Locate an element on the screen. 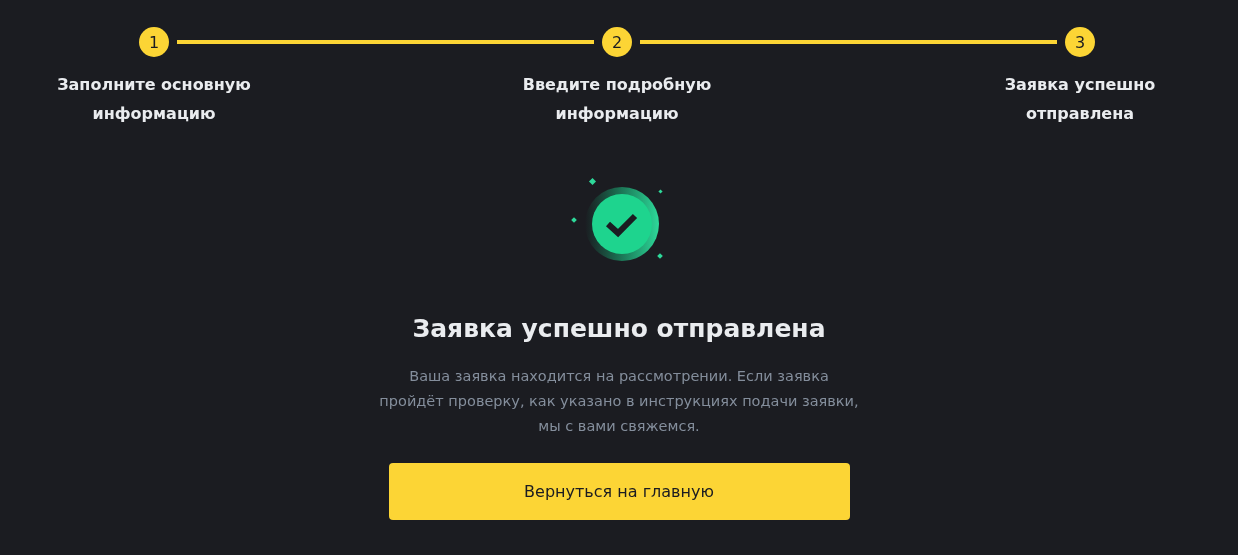 The image size is (1238, 555). step-label: Введите подробную информацию is located at coordinates (617, 99).